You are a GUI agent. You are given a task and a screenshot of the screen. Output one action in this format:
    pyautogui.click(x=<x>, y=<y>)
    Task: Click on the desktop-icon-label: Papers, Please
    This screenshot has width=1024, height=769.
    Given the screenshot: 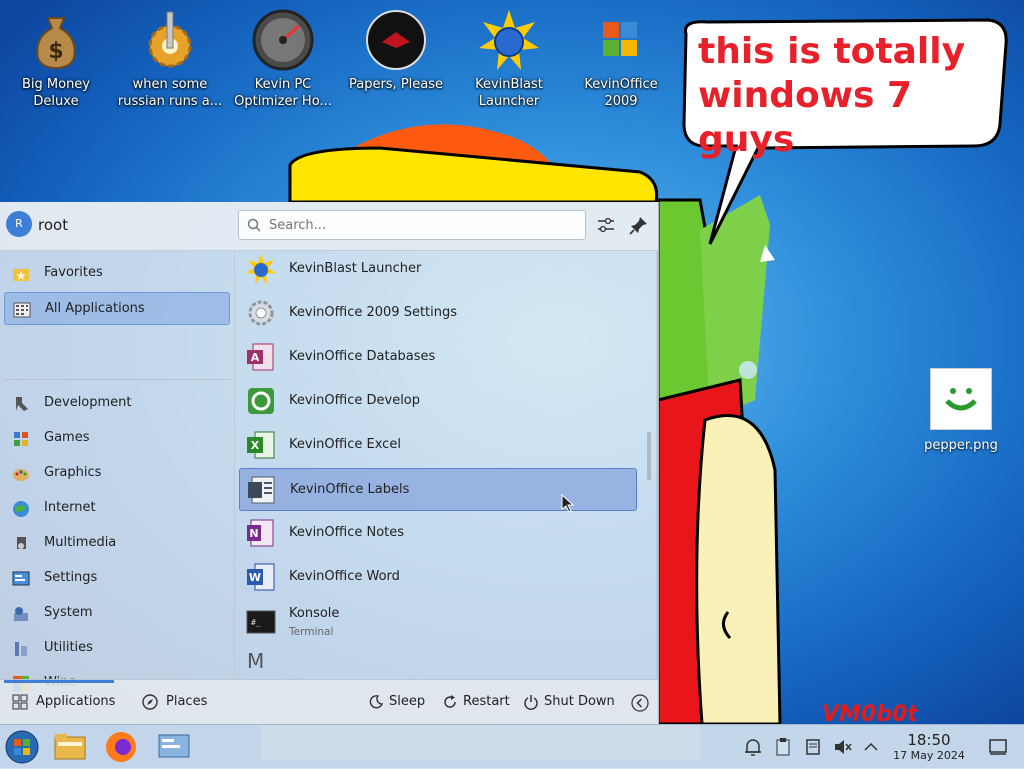 What is the action you would take?
    pyautogui.click(x=396, y=84)
    